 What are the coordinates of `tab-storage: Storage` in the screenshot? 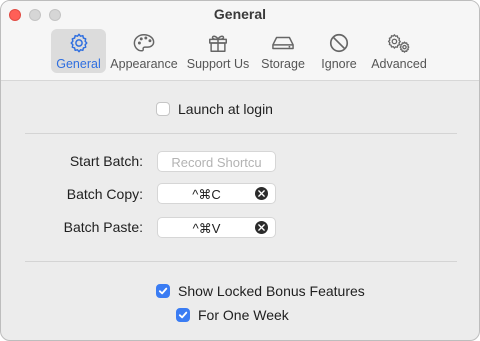 It's located at (283, 51).